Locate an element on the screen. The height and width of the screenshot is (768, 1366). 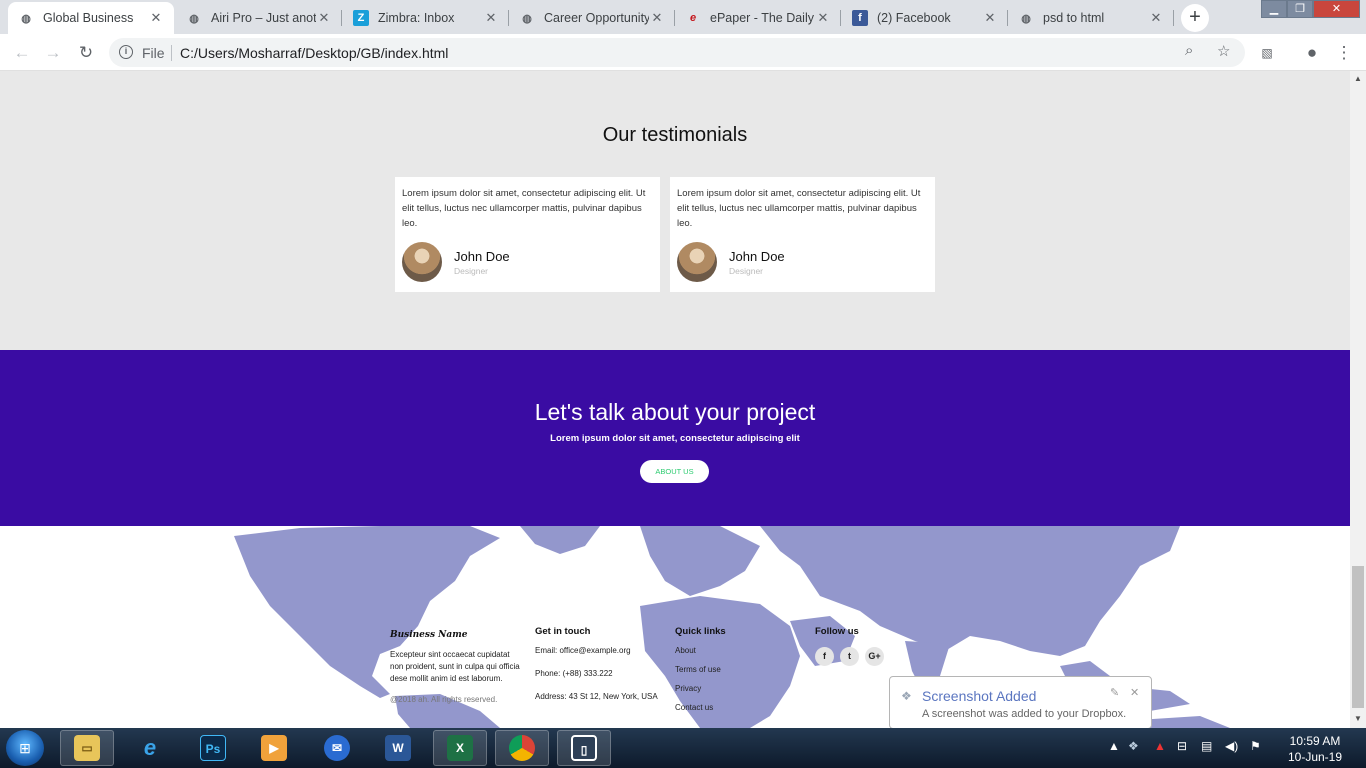
reload-button: ↻ is located at coordinates (86, 53).